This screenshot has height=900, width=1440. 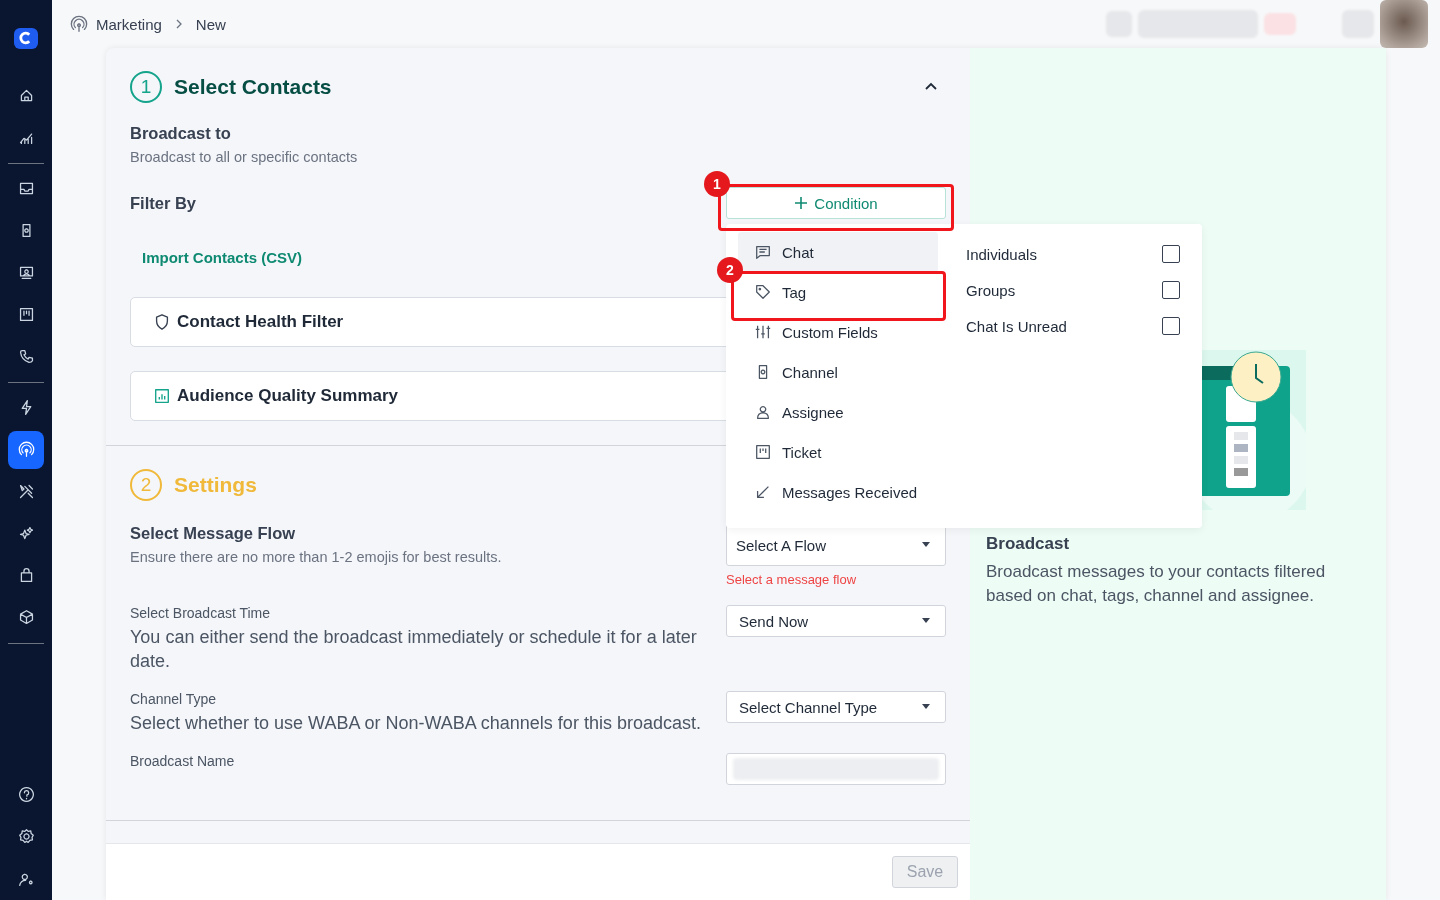 What do you see at coordinates (26, 618) in the screenshot?
I see `cube-icon` at bounding box center [26, 618].